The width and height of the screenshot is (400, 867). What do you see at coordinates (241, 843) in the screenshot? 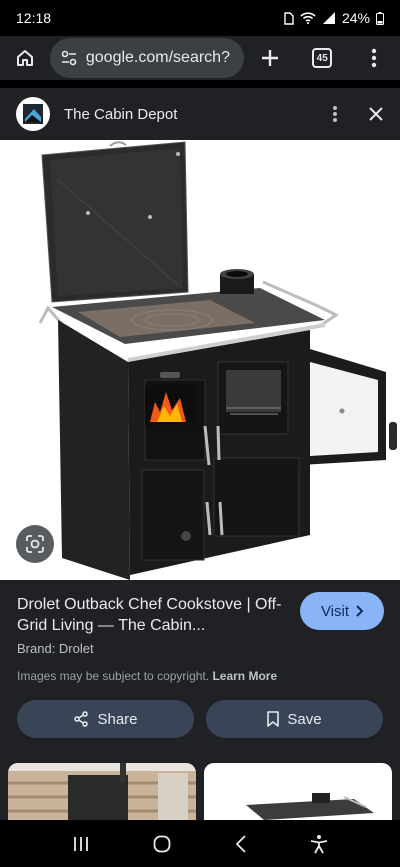
I see `back-icon` at bounding box center [241, 843].